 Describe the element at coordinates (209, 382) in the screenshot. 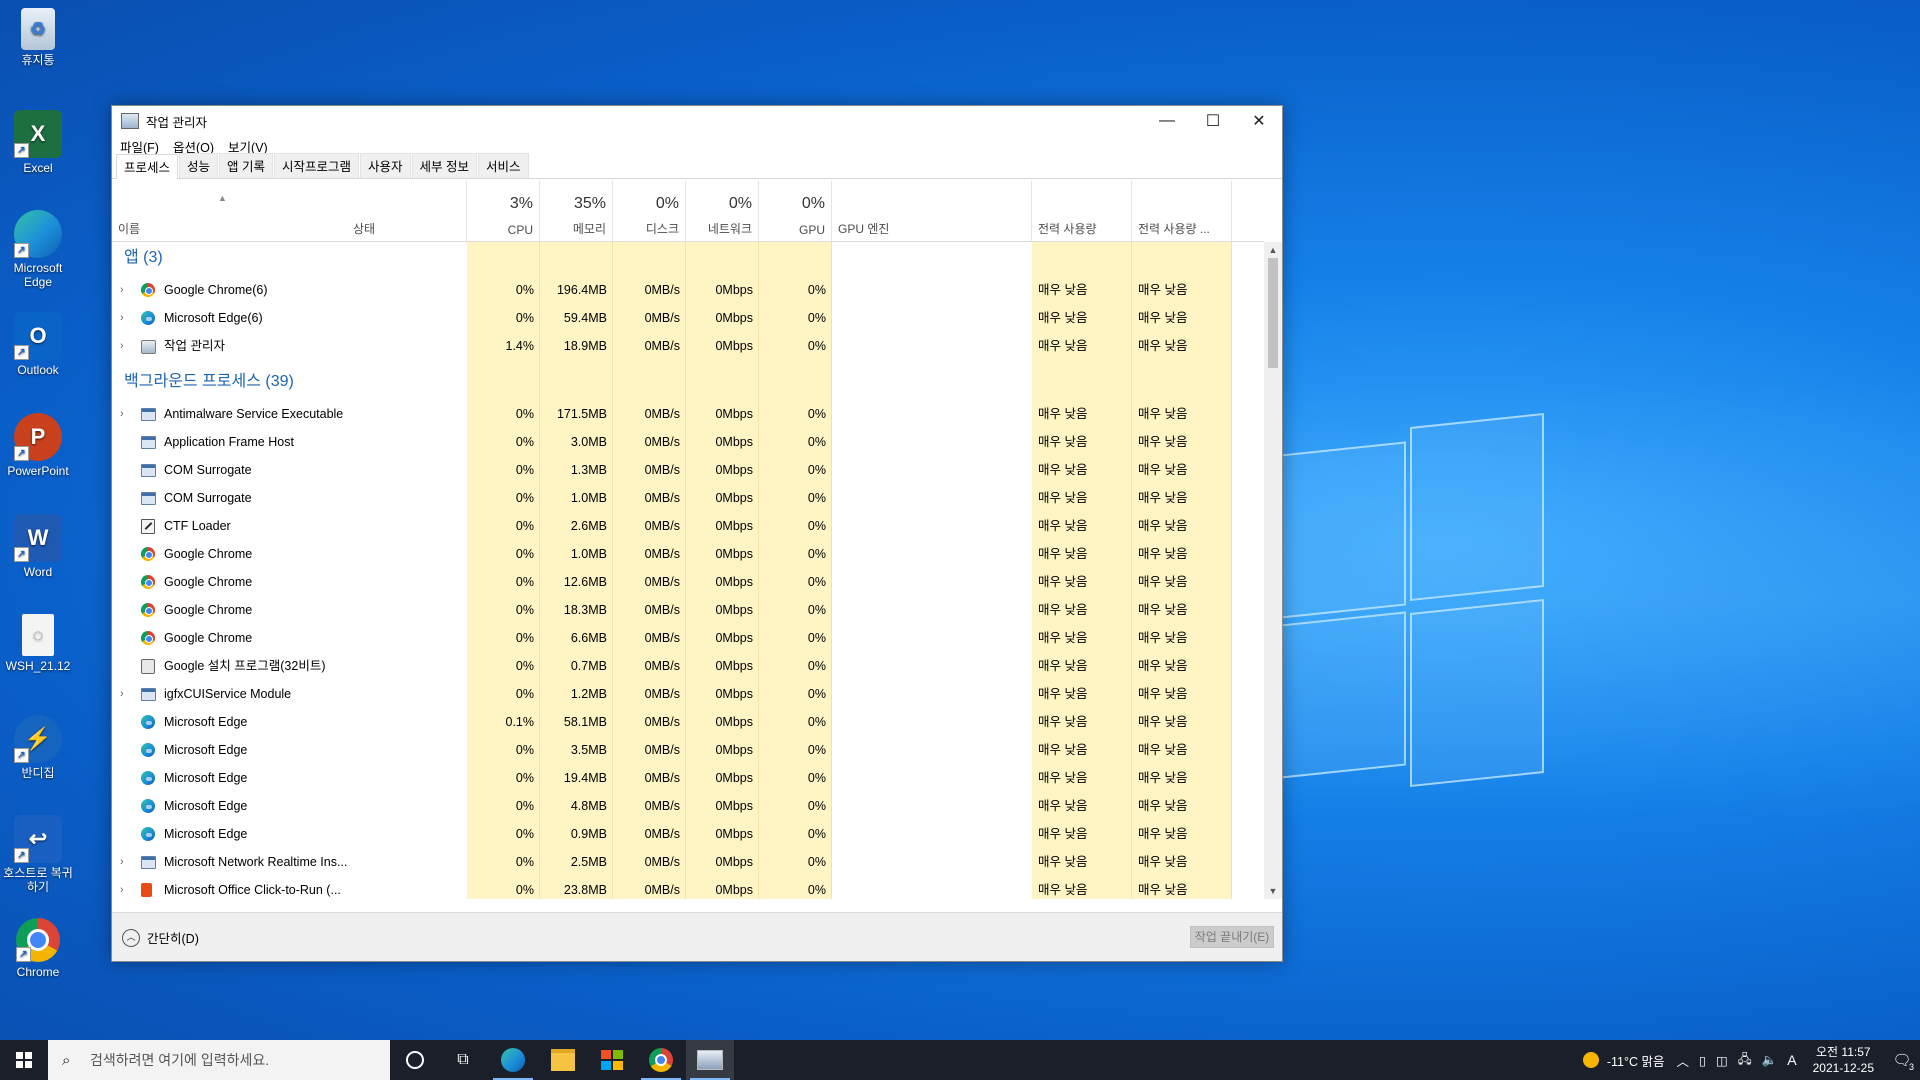

I see `group-header-background-processes: 백그라운드 프로세스 (39)` at that location.